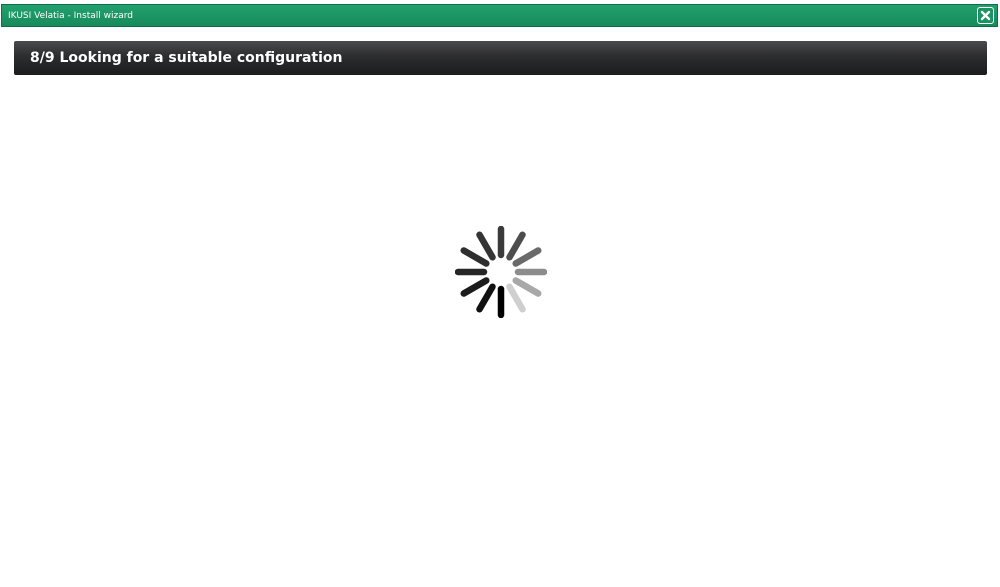 This screenshot has height=587, width=1000. Describe the element at coordinates (499, 15) in the screenshot. I see `window-titlebar: IKUSI Velatia - Install wizard` at that location.